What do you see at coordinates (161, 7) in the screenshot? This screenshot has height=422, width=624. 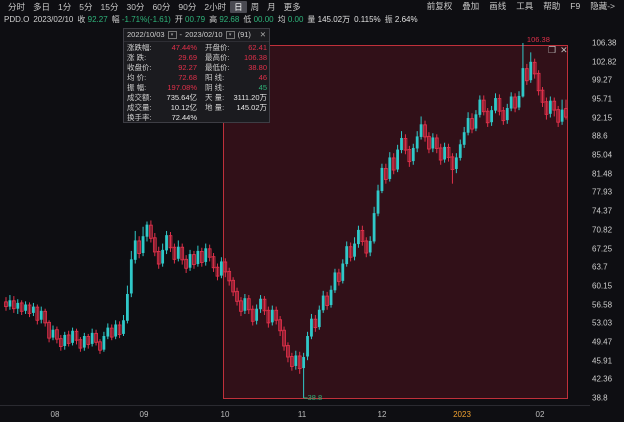 I see `period-tab: 60分` at bounding box center [161, 7].